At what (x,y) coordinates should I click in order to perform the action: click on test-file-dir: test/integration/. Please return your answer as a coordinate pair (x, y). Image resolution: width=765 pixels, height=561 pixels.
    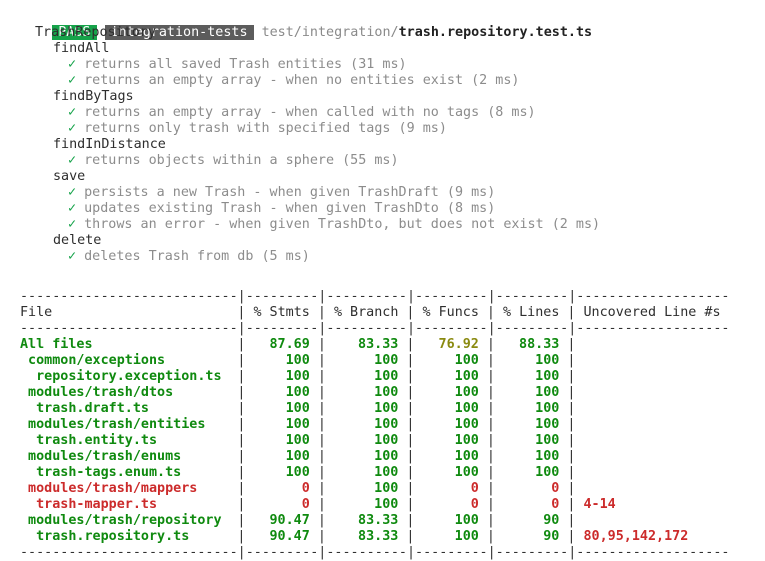
    Looking at the image, I should click on (330, 32).